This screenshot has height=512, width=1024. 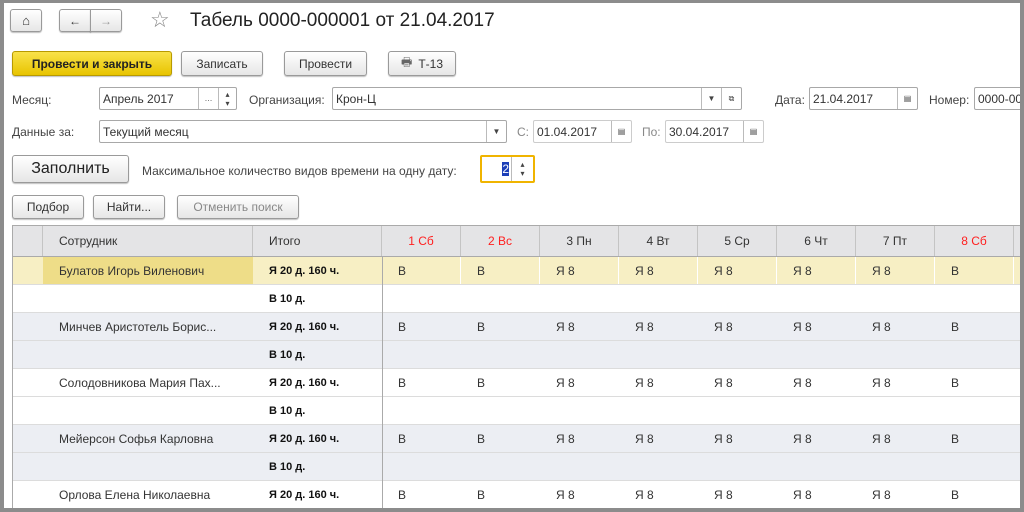 What do you see at coordinates (148, 494) in the screenshot?
I see `employee-name: Орлова Елена Николаевна` at bounding box center [148, 494].